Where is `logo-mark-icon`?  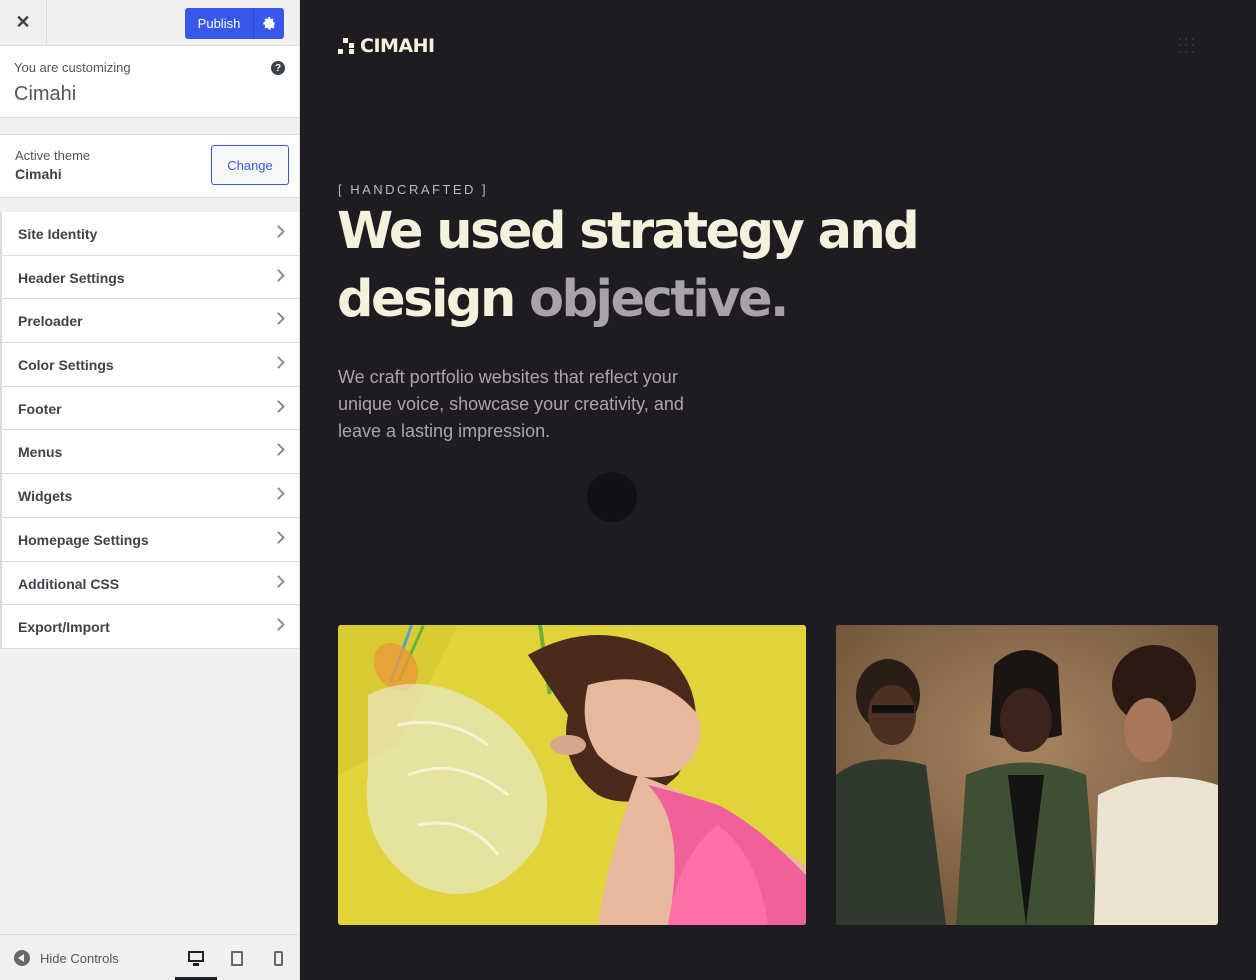
logo-mark-icon is located at coordinates (346, 46).